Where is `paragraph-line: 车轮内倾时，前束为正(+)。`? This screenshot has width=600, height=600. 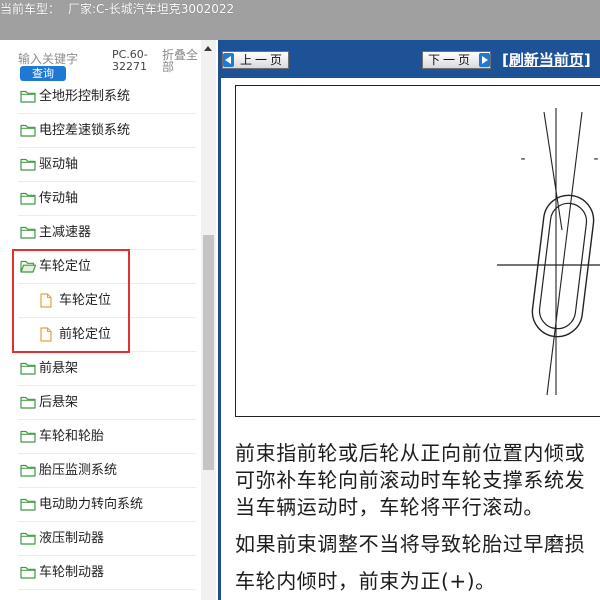 paragraph-line: 车轮内倾时，前束为正(+)。 is located at coordinates (365, 581).